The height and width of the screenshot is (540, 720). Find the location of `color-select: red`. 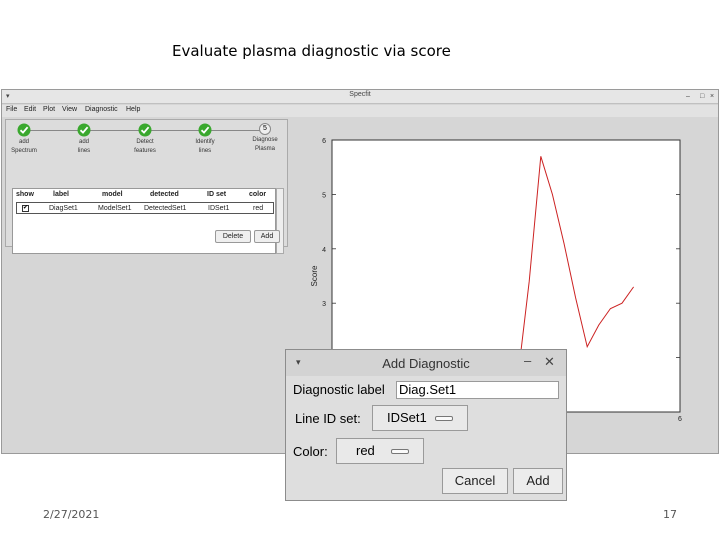

color-select: red is located at coordinates (380, 451).